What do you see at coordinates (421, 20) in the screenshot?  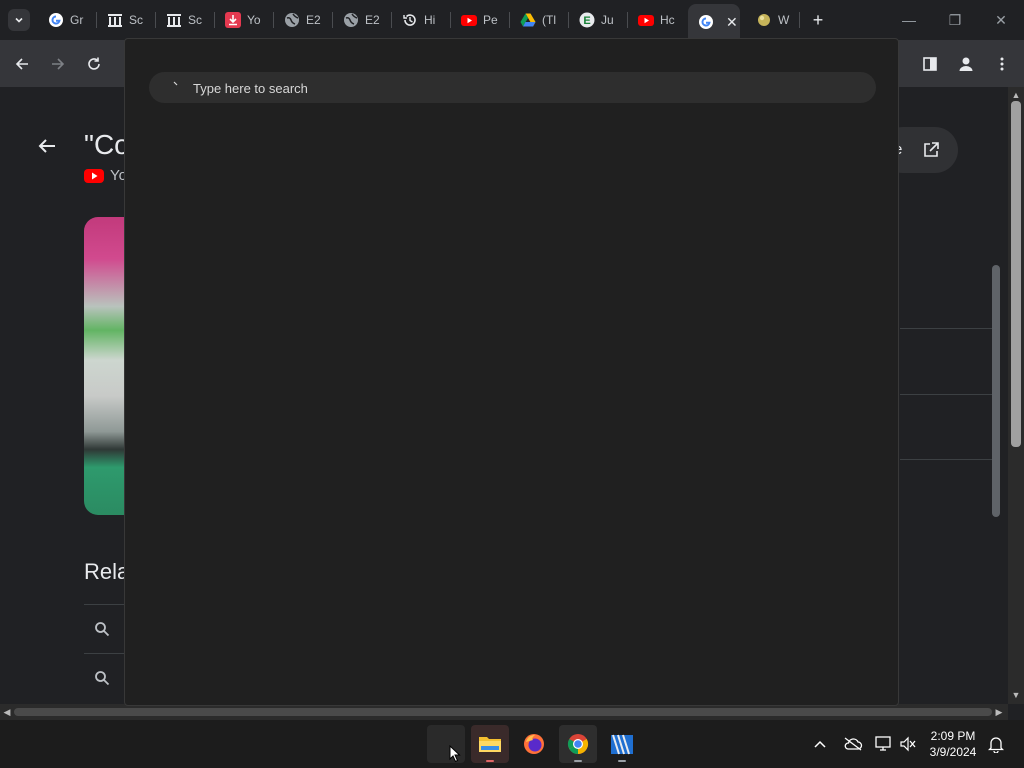 I see `tab: Hi` at bounding box center [421, 20].